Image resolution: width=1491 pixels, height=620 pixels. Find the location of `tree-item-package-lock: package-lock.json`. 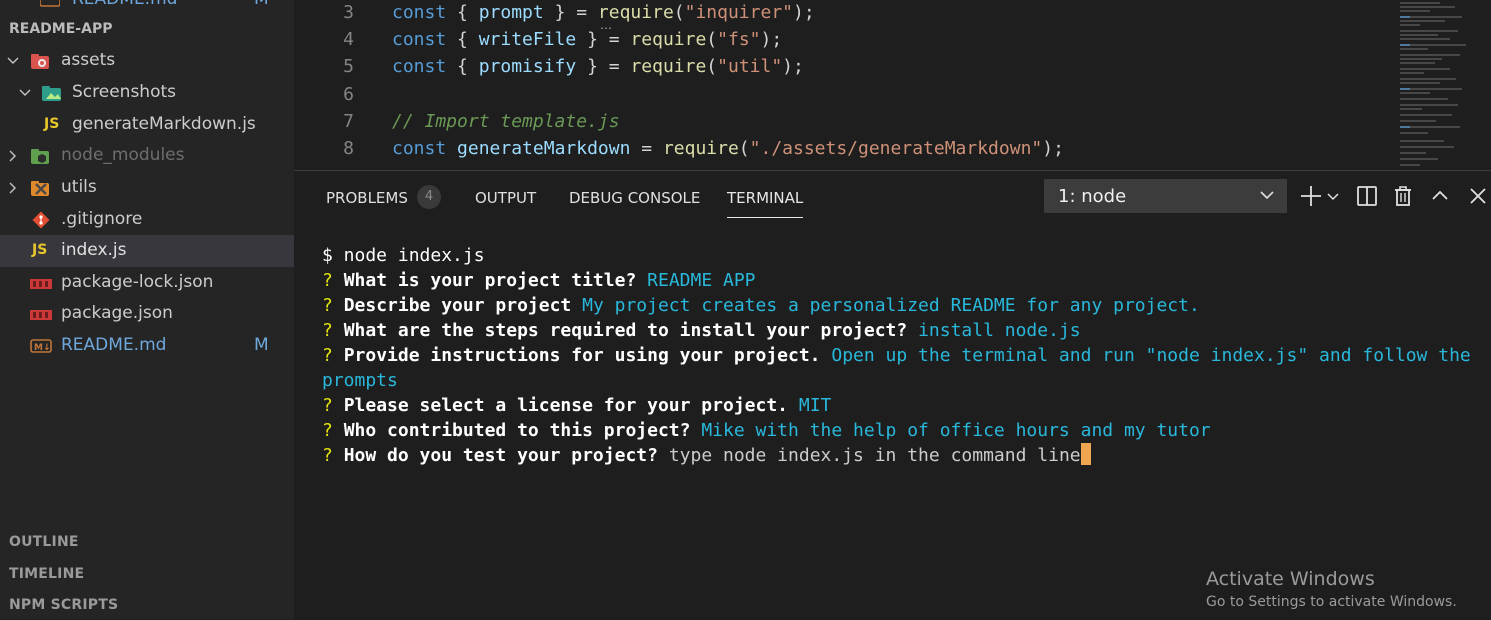

tree-item-package-lock: package-lock.json is located at coordinates (147, 283).